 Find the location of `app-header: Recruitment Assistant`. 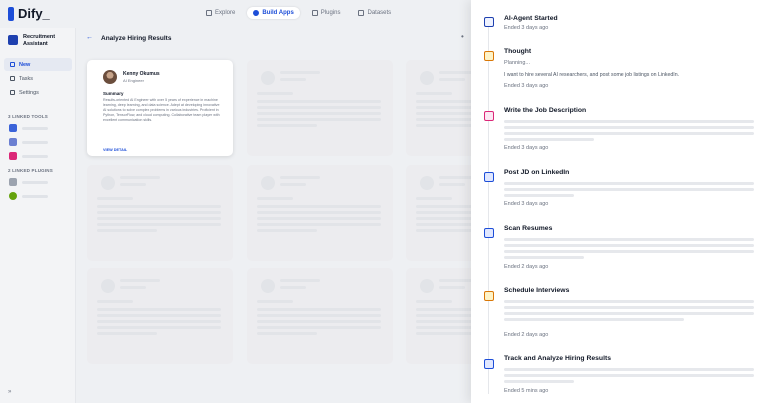

app-header: Recruitment Assistant is located at coordinates (40, 41).